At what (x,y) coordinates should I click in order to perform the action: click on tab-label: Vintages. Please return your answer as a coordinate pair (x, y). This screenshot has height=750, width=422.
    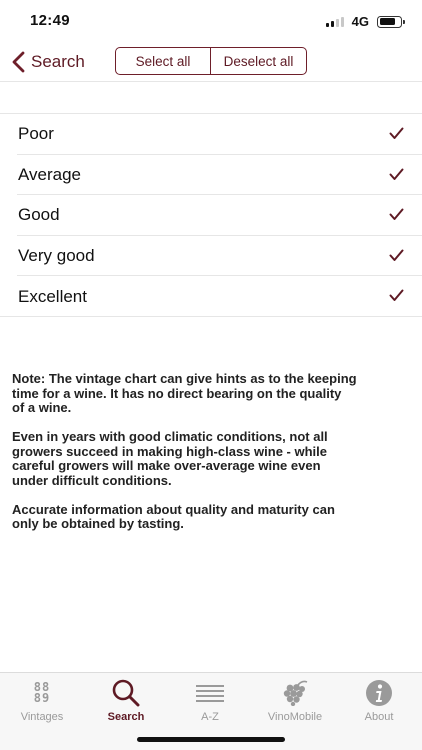
    Looking at the image, I should click on (42, 717).